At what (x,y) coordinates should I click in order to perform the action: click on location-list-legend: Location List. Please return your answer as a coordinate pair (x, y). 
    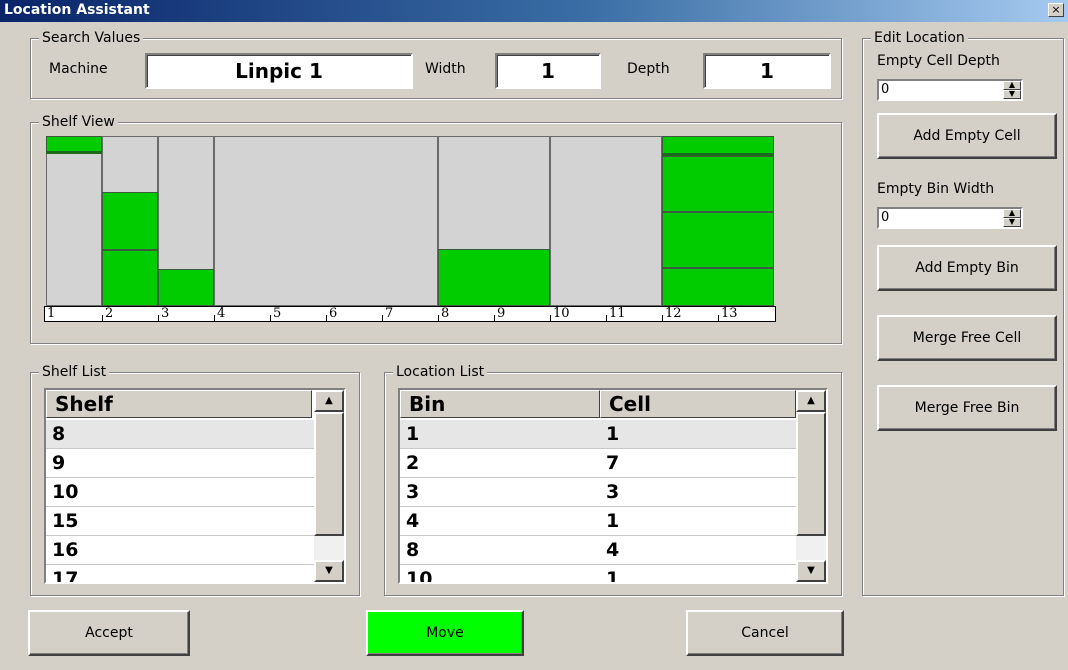
    Looking at the image, I should click on (440, 372).